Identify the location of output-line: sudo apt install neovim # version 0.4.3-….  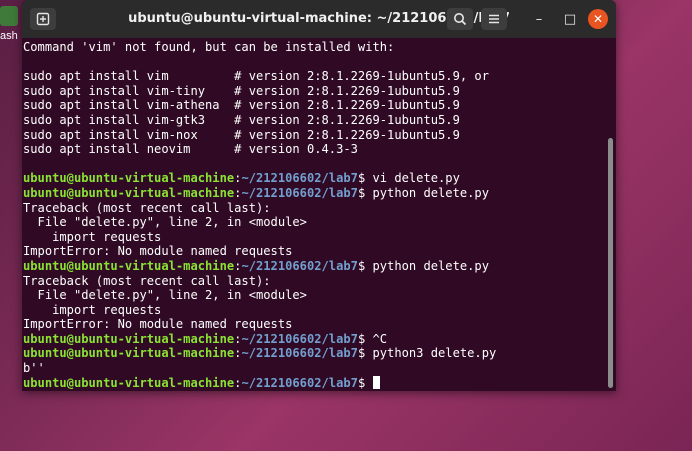
(319, 149).